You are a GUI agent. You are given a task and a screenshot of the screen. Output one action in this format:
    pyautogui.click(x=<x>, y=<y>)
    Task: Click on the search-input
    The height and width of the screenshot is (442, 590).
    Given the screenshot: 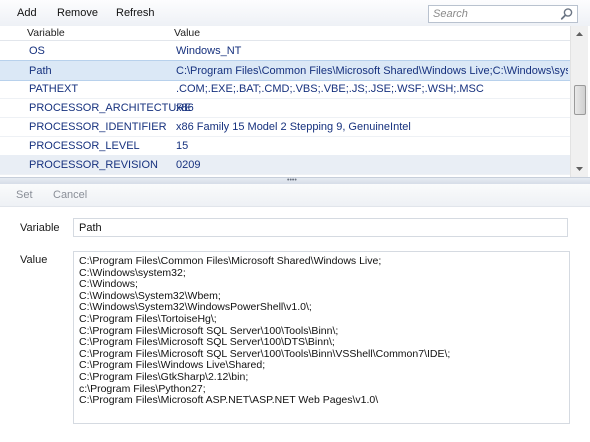 What is the action you would take?
    pyautogui.click(x=493, y=14)
    